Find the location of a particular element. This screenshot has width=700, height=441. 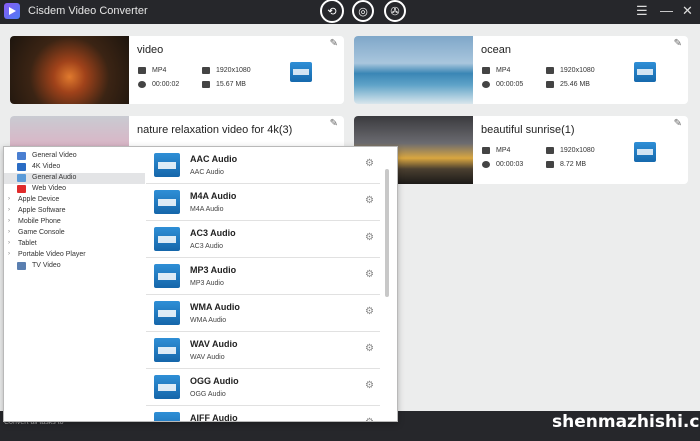

film-reel-icon: ✇ is located at coordinates (395, 11).